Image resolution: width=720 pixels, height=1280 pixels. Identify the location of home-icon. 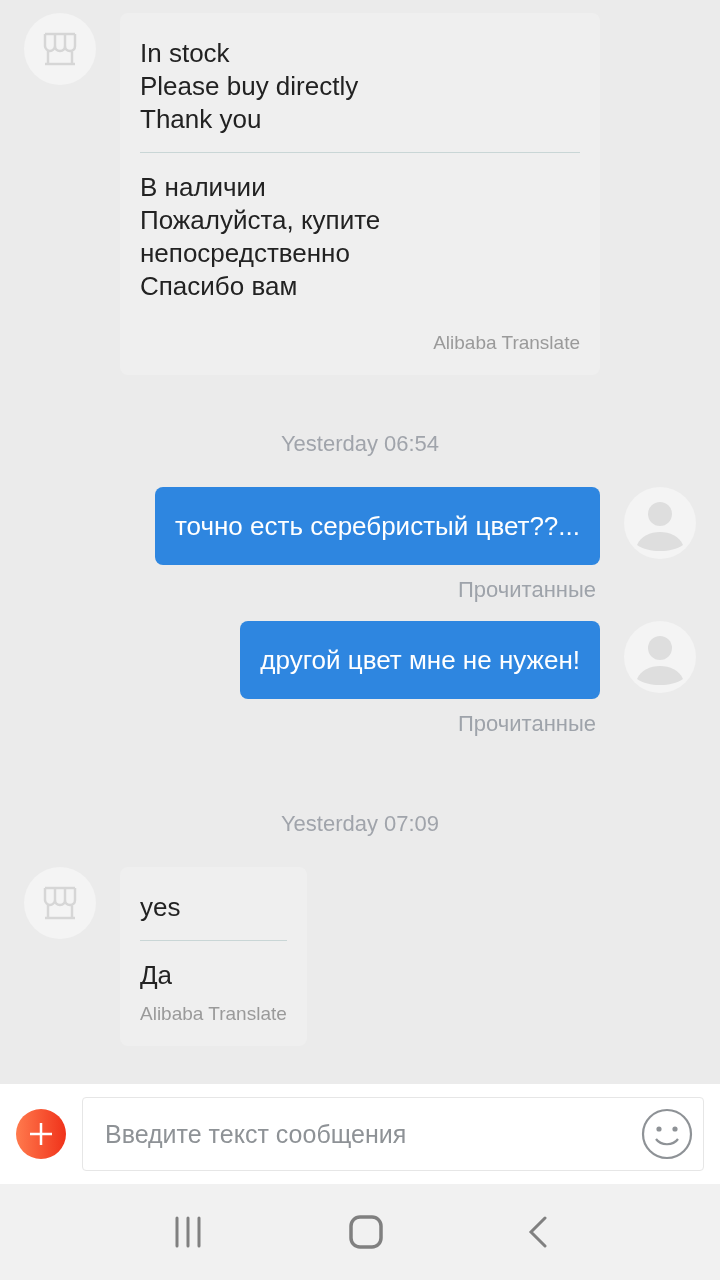
(366, 1232).